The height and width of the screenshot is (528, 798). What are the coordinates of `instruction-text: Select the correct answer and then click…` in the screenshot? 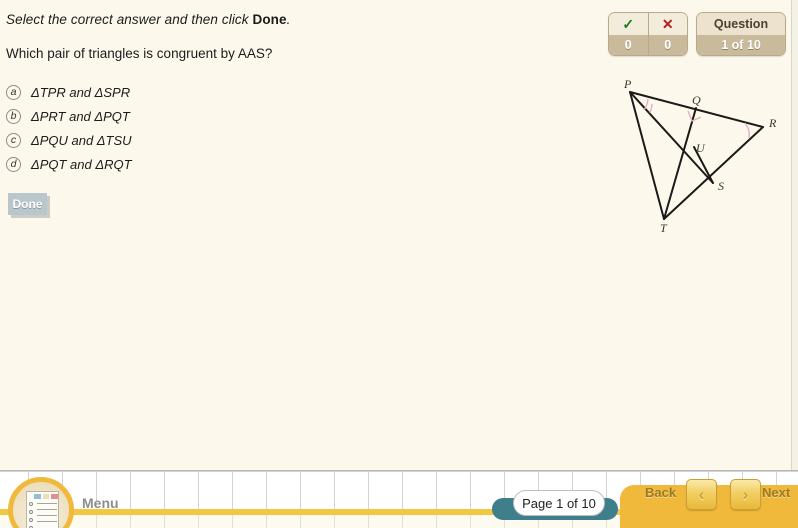 It's located at (148, 19).